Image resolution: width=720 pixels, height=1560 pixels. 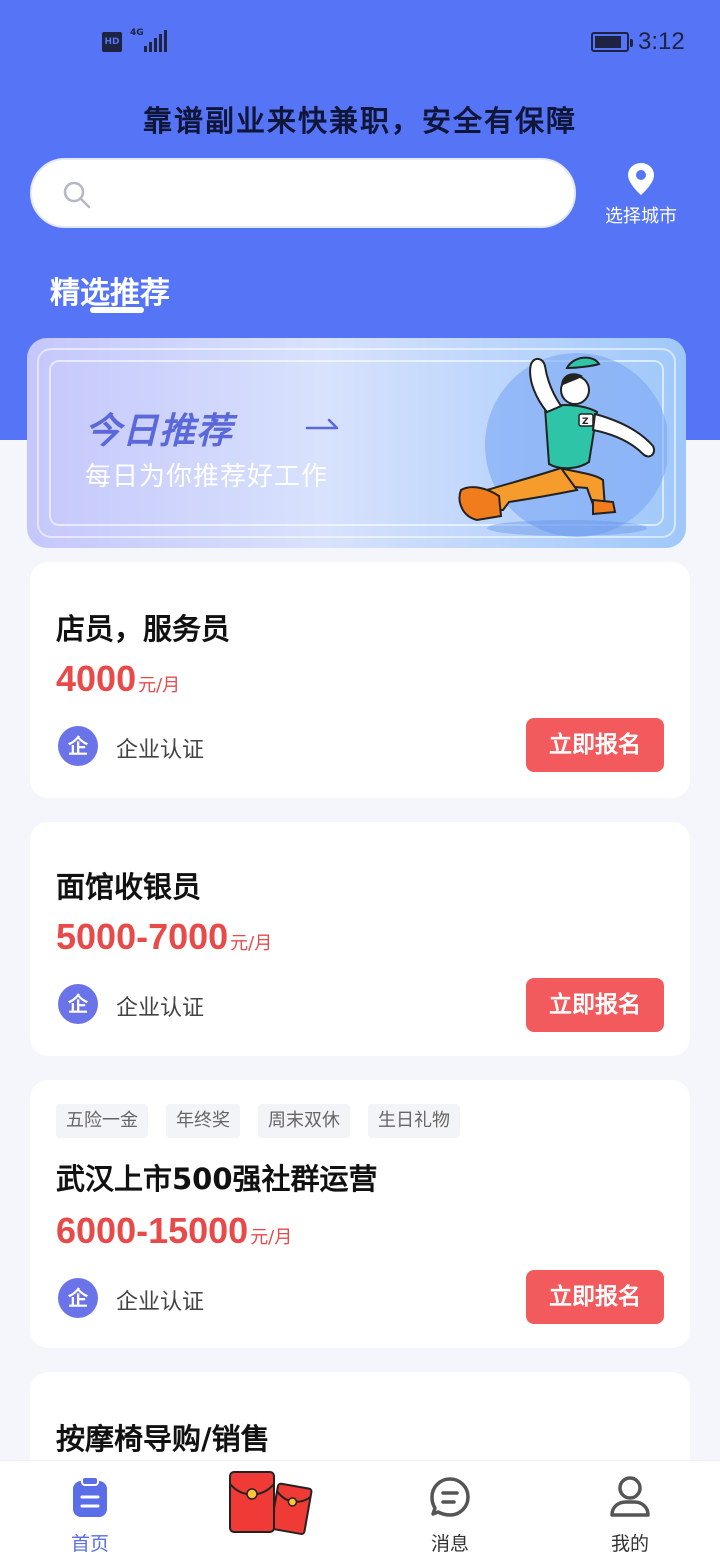 What do you see at coordinates (110, 290) in the screenshot?
I see `tab-featured: 精选推荐` at bounding box center [110, 290].